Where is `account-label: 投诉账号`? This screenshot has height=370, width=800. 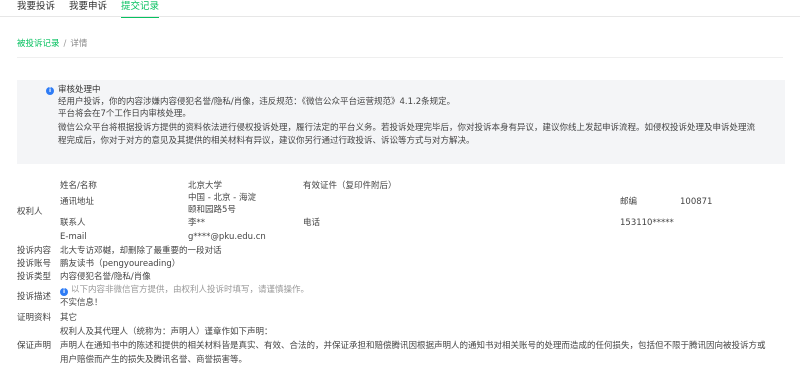
account-label: 投诉账号 is located at coordinates (34, 264).